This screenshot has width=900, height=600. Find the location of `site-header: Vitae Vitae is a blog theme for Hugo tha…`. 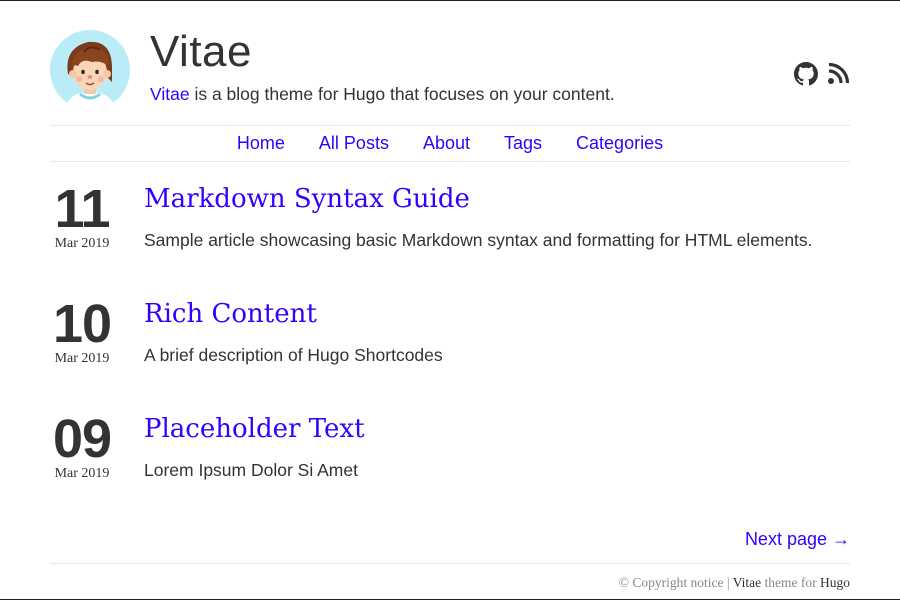

site-header: Vitae Vitae is a blog theme for Hugo tha… is located at coordinates (450, 69).